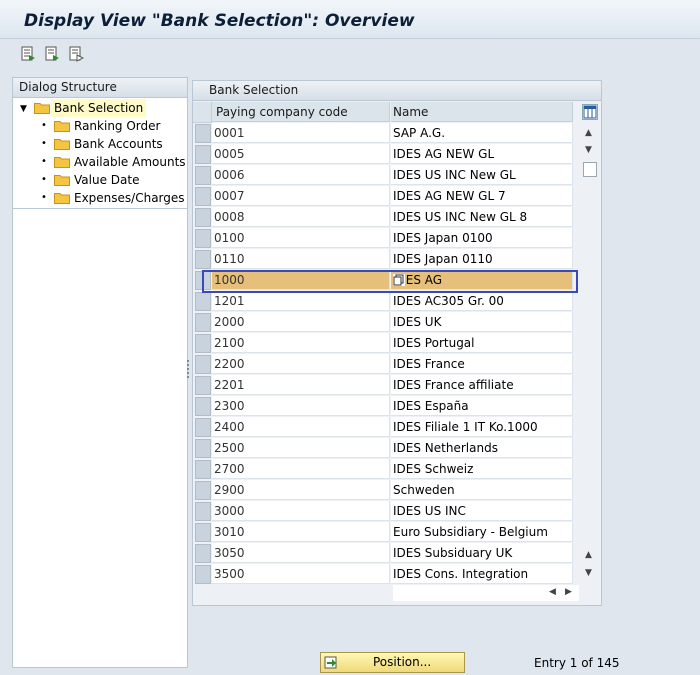 The width and height of the screenshot is (700, 675). I want to click on cell-name: IDES Netherlands, so click(482, 448).